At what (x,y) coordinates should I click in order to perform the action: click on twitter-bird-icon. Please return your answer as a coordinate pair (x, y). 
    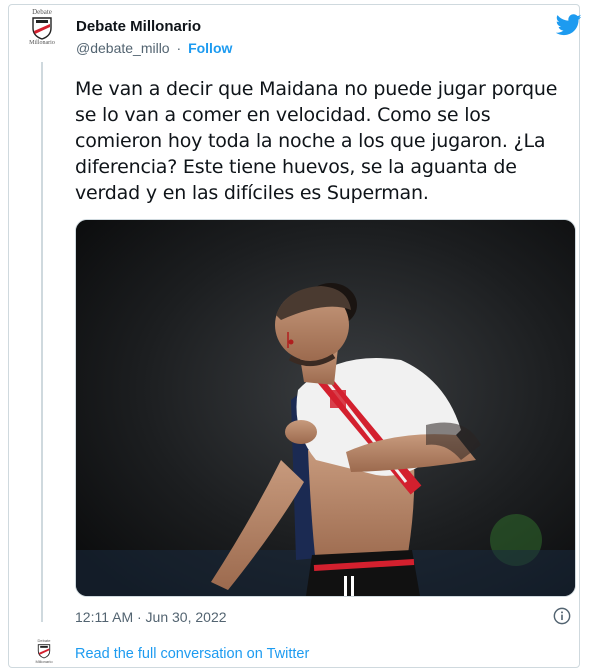
    Looking at the image, I should click on (569, 25).